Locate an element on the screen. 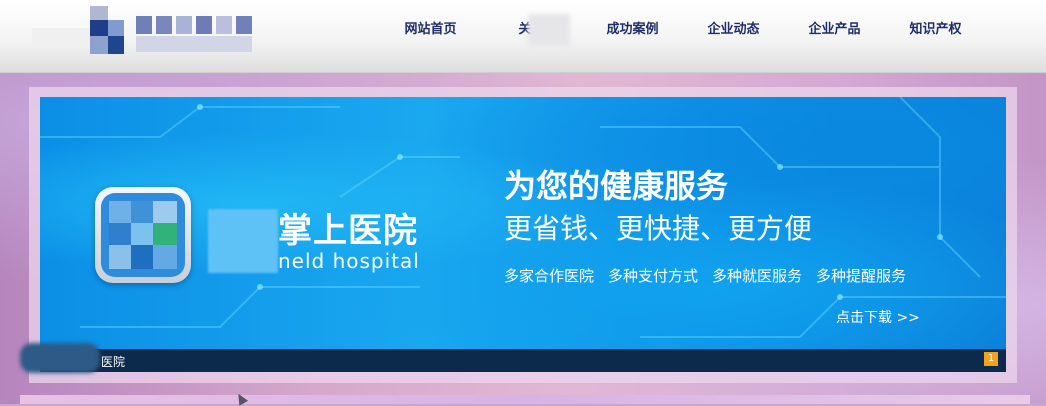  feature-list: 多家合作医院 多种支付方式 多种就医服务 多种提醒服务 is located at coordinates (712, 275).